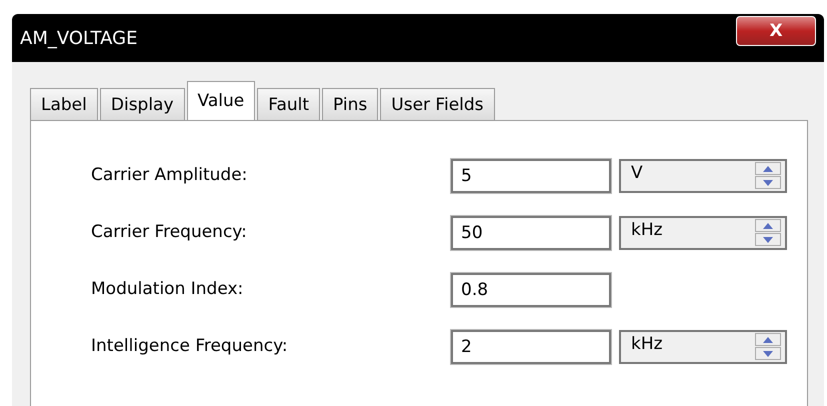 The height and width of the screenshot is (406, 827). What do you see at coordinates (142, 104) in the screenshot?
I see `tab: Display` at bounding box center [142, 104].